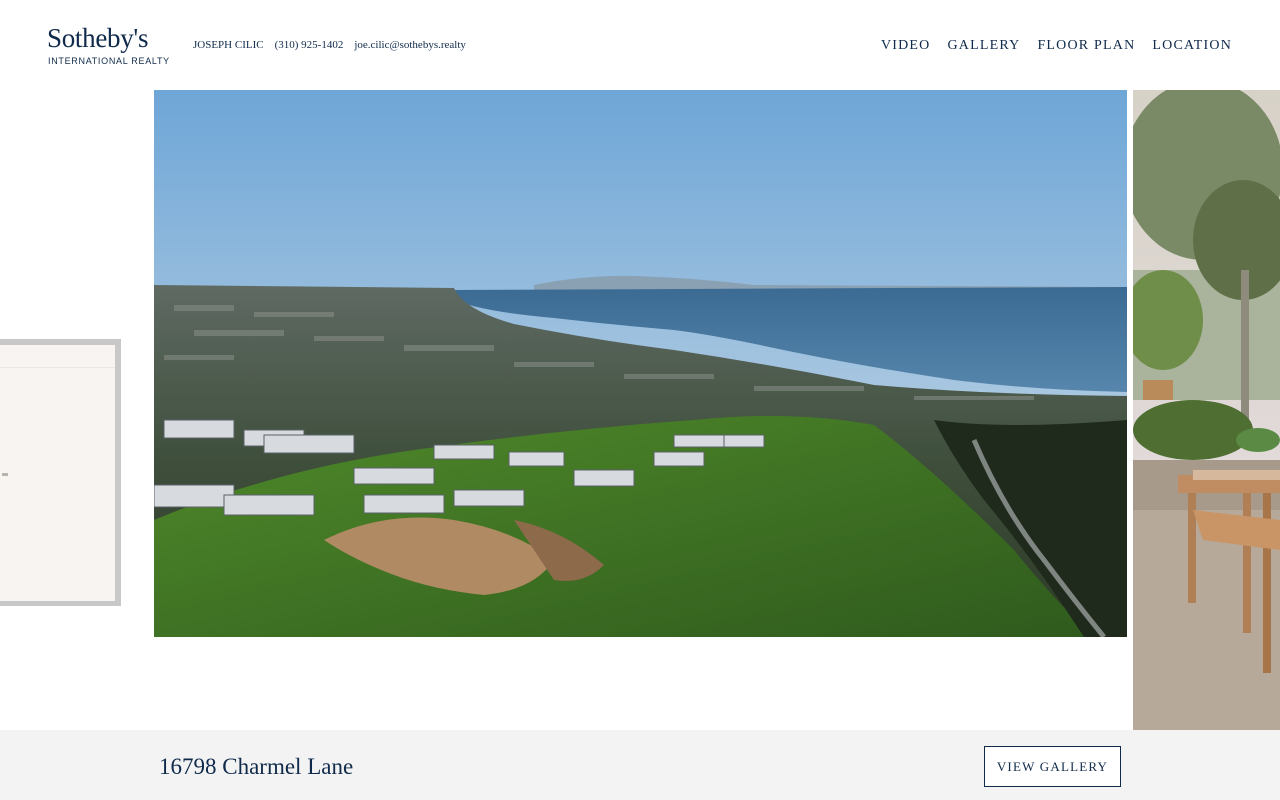  I want to click on nav-location: LOCATION, so click(1192, 46).